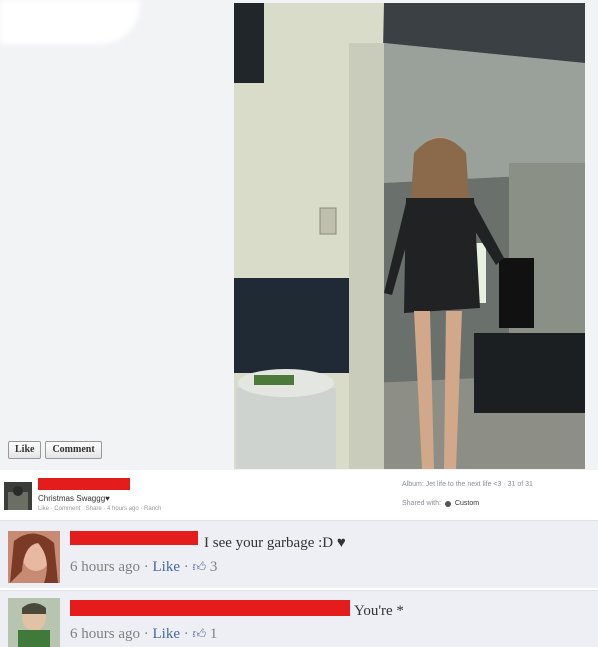 This screenshot has height=647, width=598. I want to click on comment-text: You're *, so click(379, 611).